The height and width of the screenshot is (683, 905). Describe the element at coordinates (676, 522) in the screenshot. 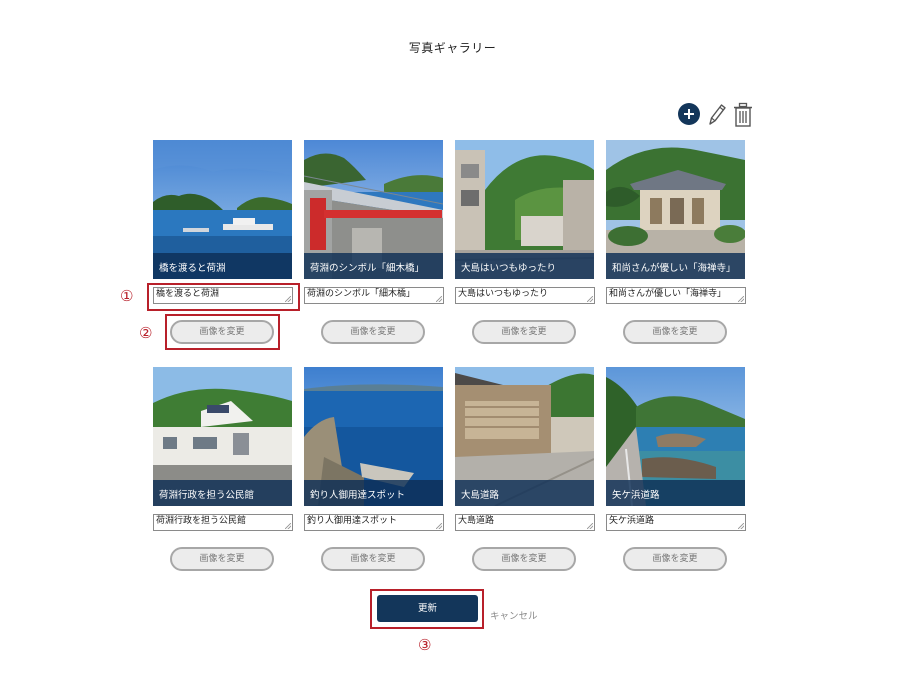

I see `caption-input: 矢ケ浜道路` at that location.